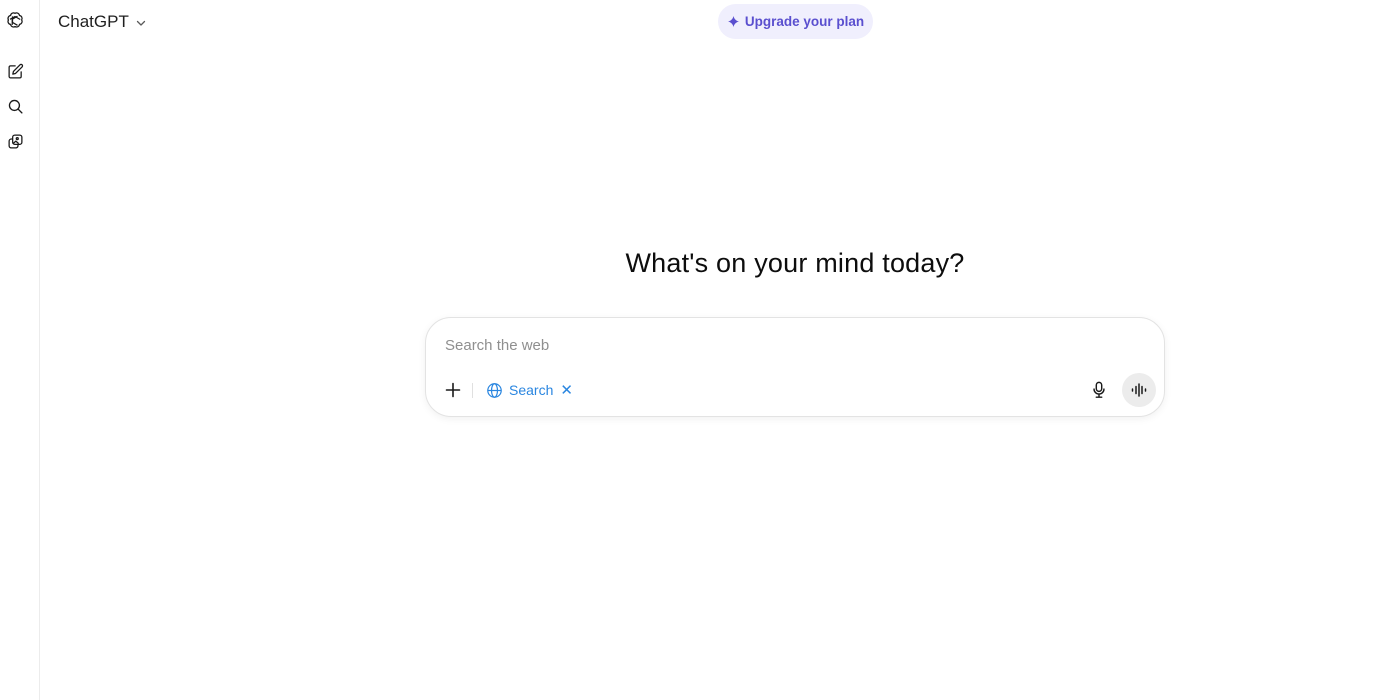 The image size is (1400, 700). I want to click on close-icon: ✕, so click(566, 390).